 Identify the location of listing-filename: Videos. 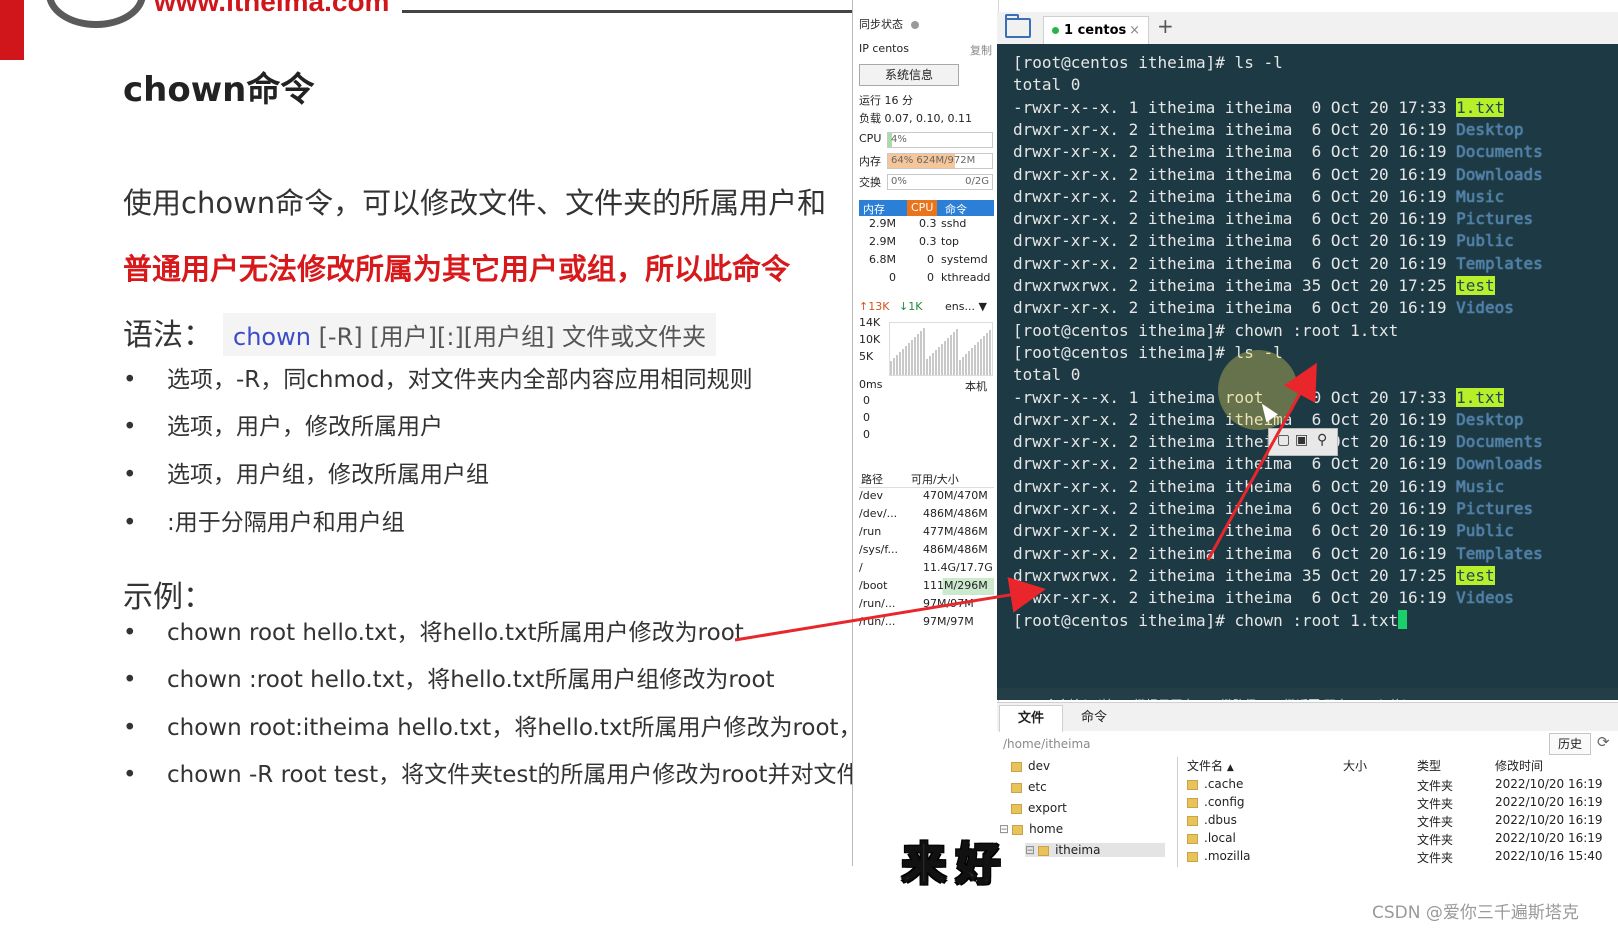
(1485, 598).